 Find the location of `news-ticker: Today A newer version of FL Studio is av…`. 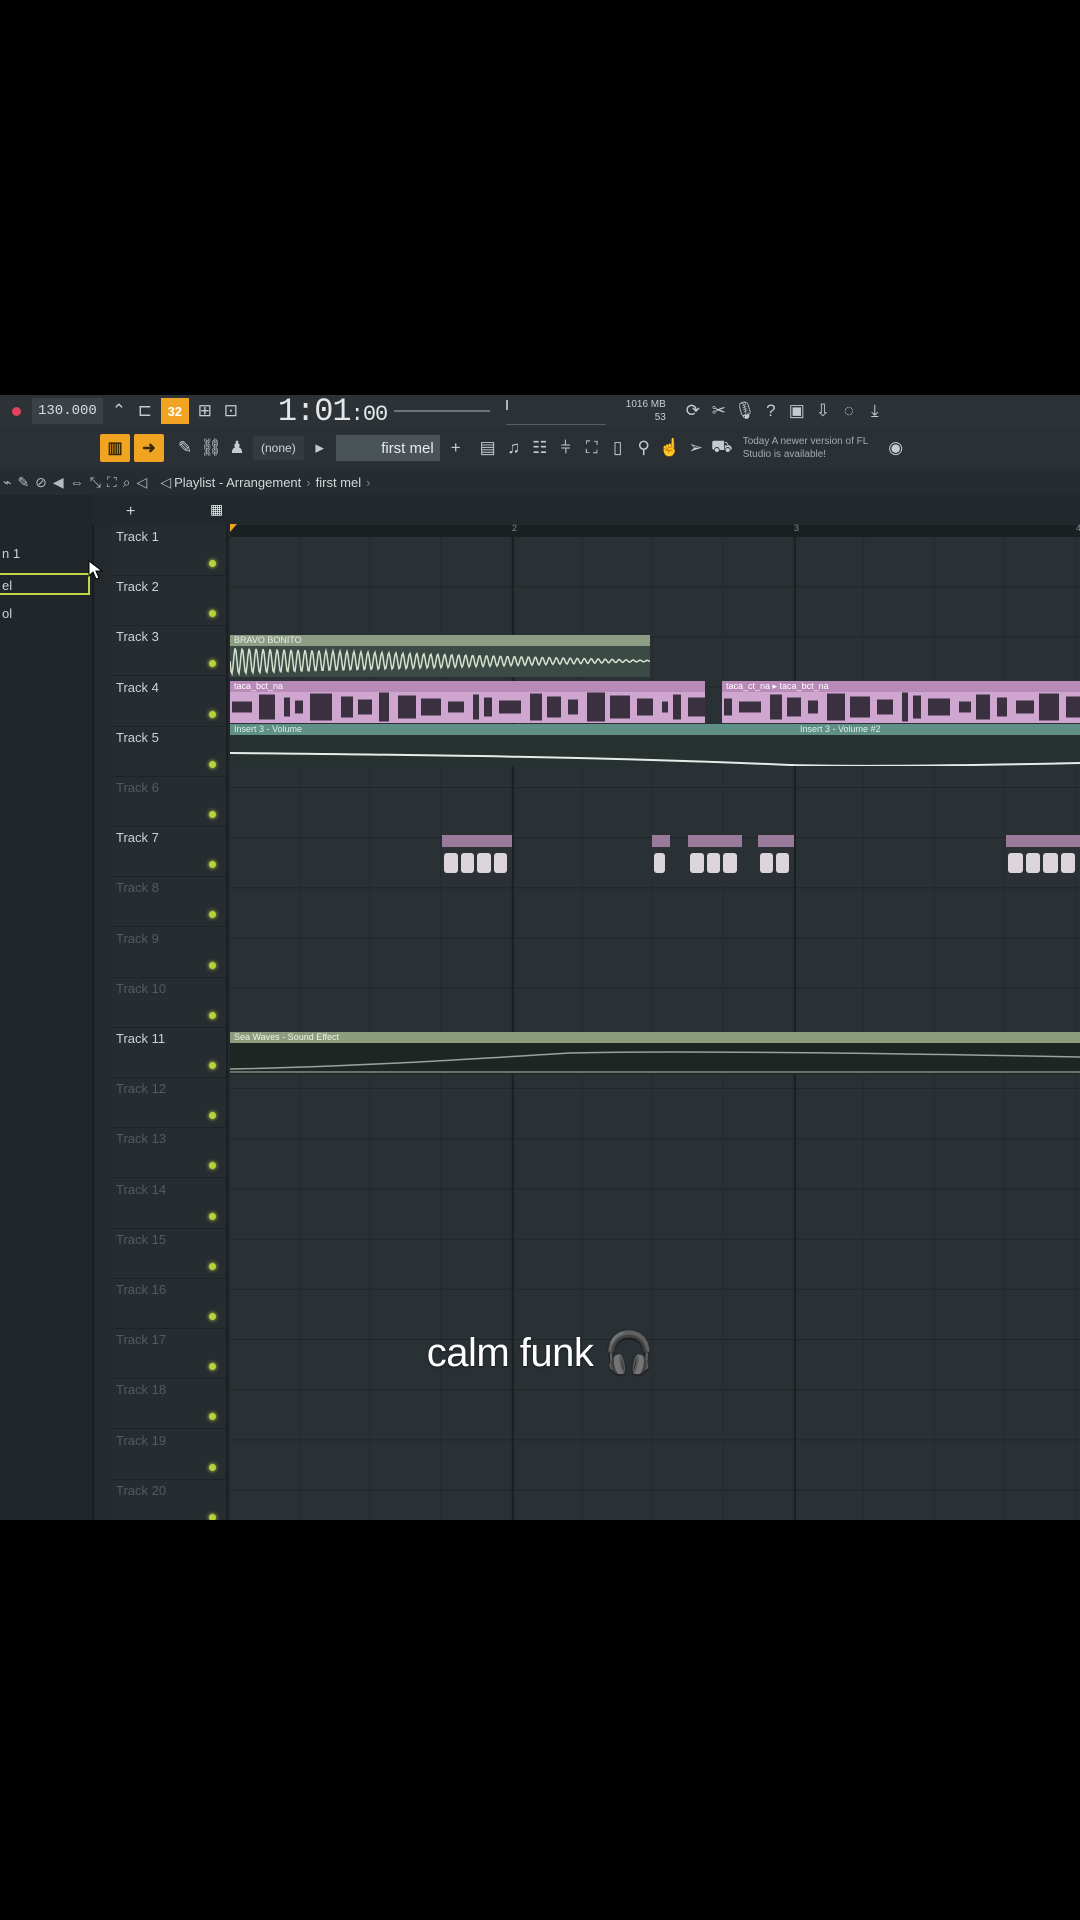

news-ticker: Today A newer version of FL Studio is av… is located at coordinates (813, 448).